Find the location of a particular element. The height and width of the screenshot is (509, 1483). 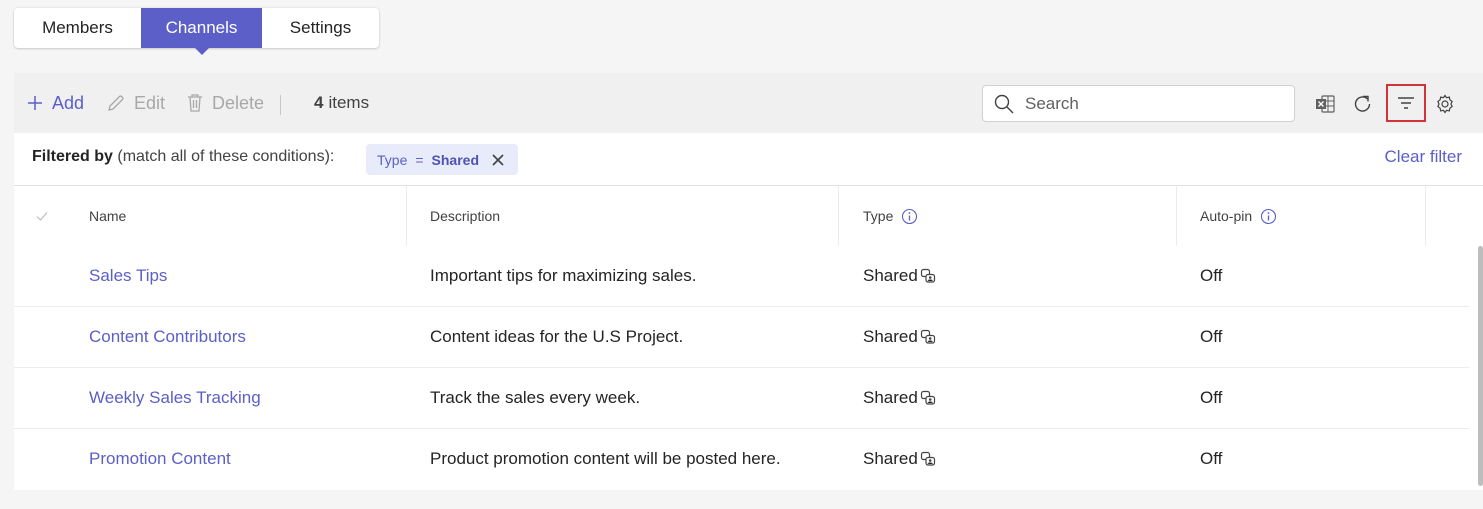

remove-filter-button is located at coordinates (498, 160).